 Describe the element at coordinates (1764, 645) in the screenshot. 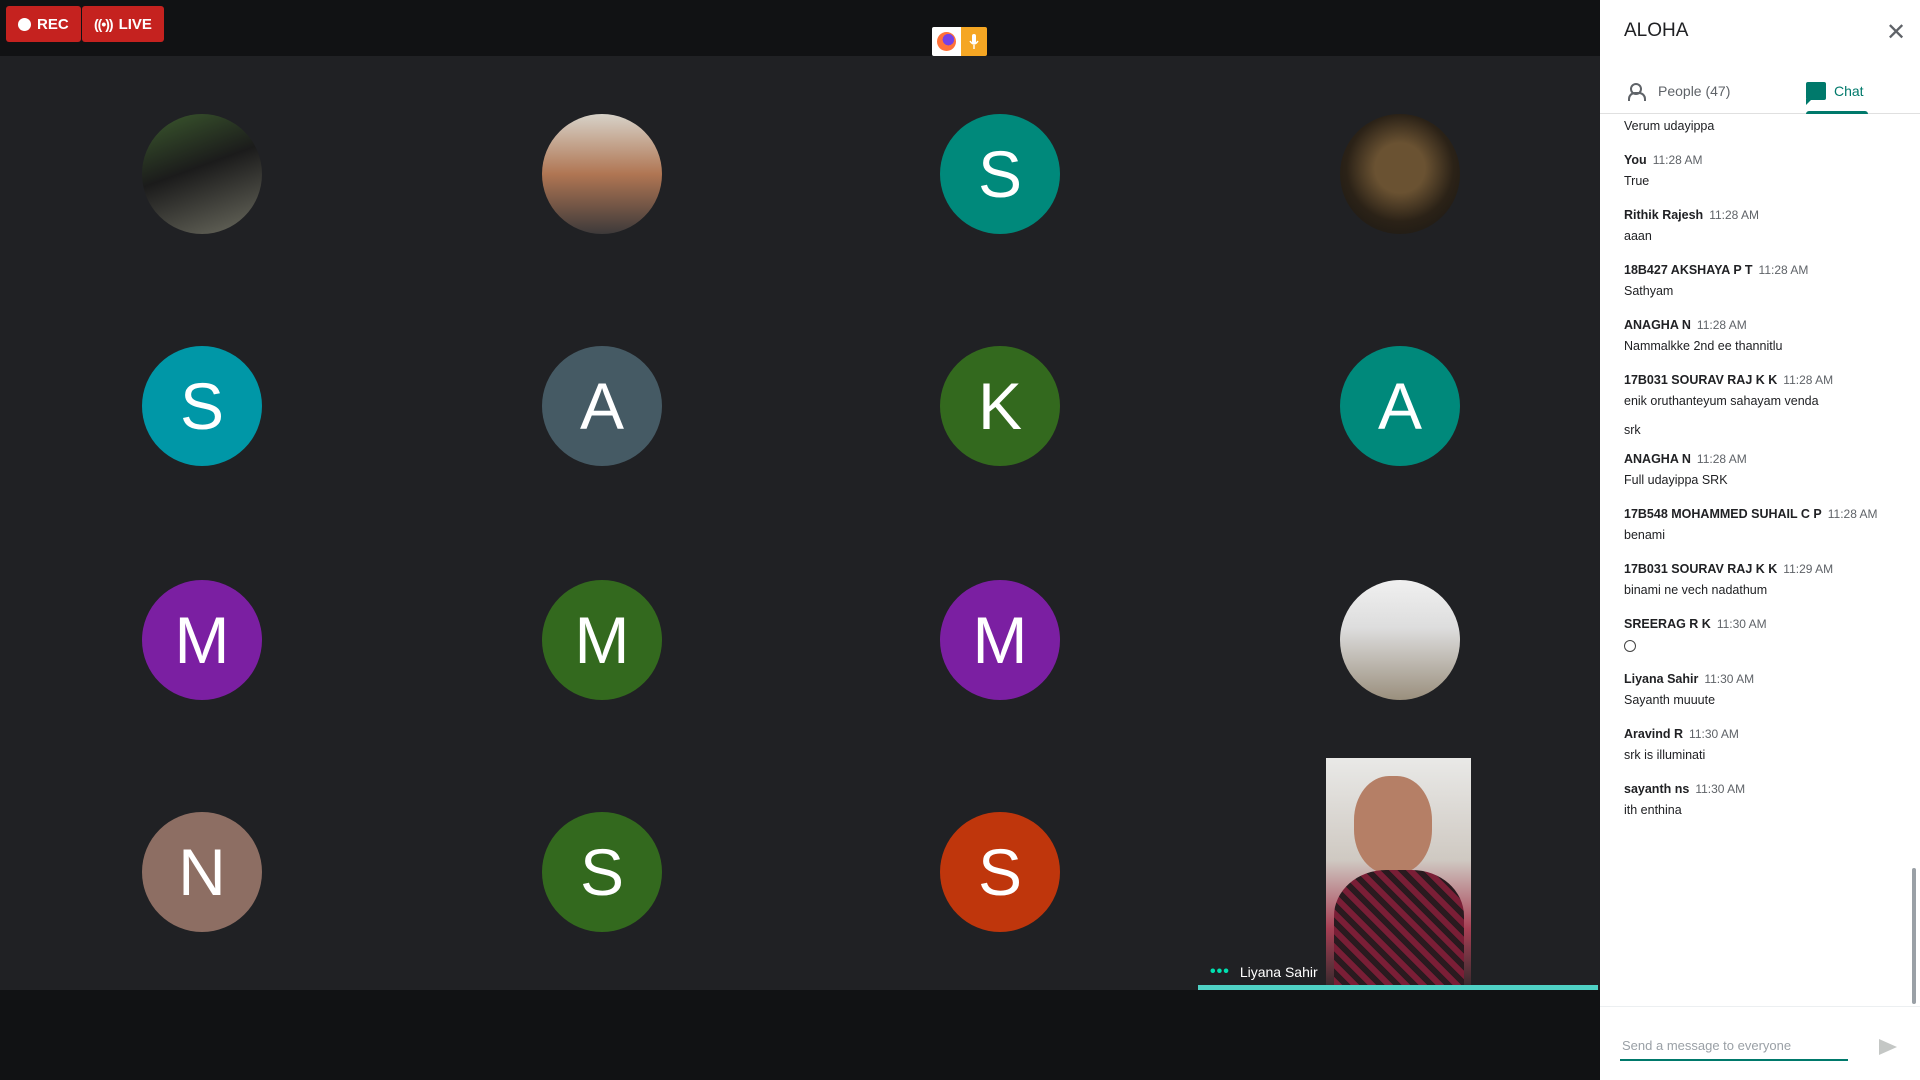

I see `emoji-icon` at that location.